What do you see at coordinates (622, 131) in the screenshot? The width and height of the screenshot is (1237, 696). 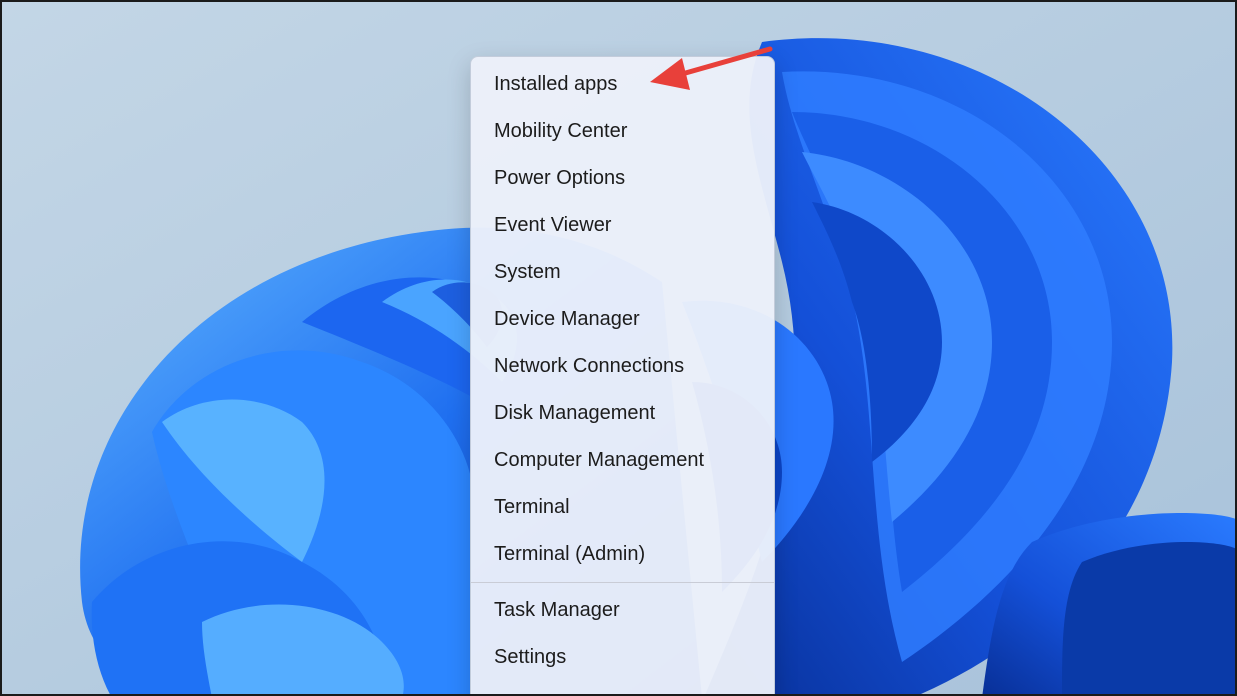 I see `menu-item-mobility-center: Mobility Center` at bounding box center [622, 131].